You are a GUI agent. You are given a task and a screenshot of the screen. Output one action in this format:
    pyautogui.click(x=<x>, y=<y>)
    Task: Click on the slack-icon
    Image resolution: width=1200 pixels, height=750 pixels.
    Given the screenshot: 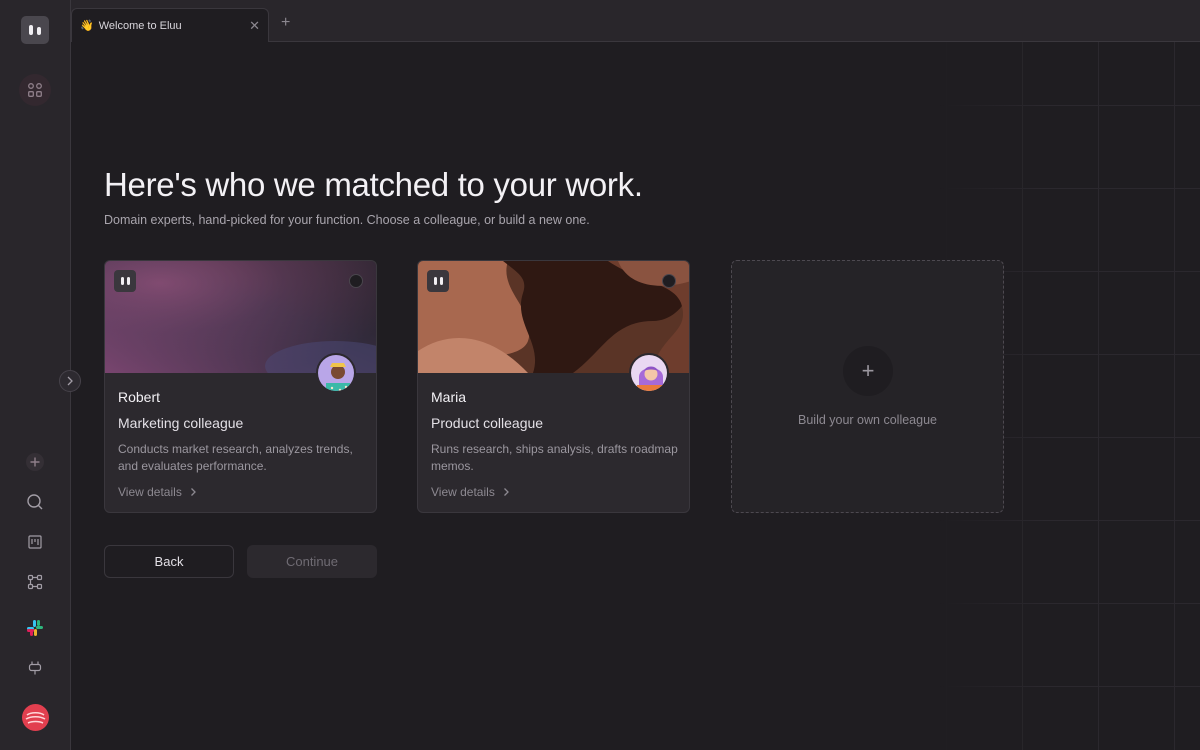 What is the action you would take?
    pyautogui.click(x=35, y=628)
    